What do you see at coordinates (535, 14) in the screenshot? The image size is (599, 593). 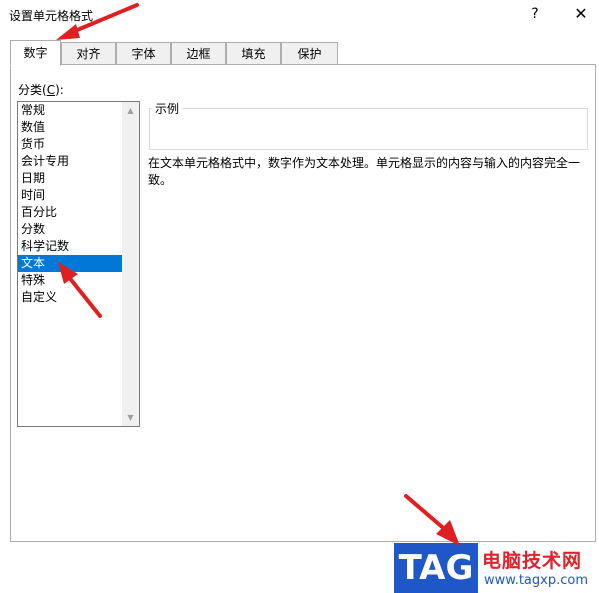 I see `help-button: ?` at bounding box center [535, 14].